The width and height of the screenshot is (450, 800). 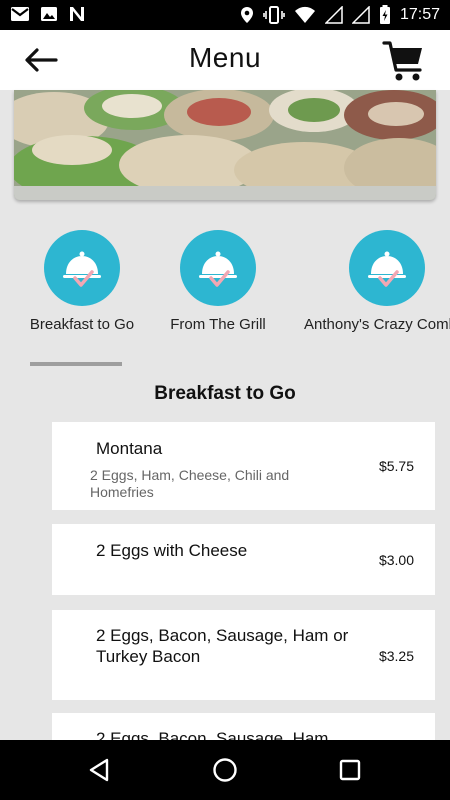 I want to click on vibrate-icon, so click(x=274, y=15).